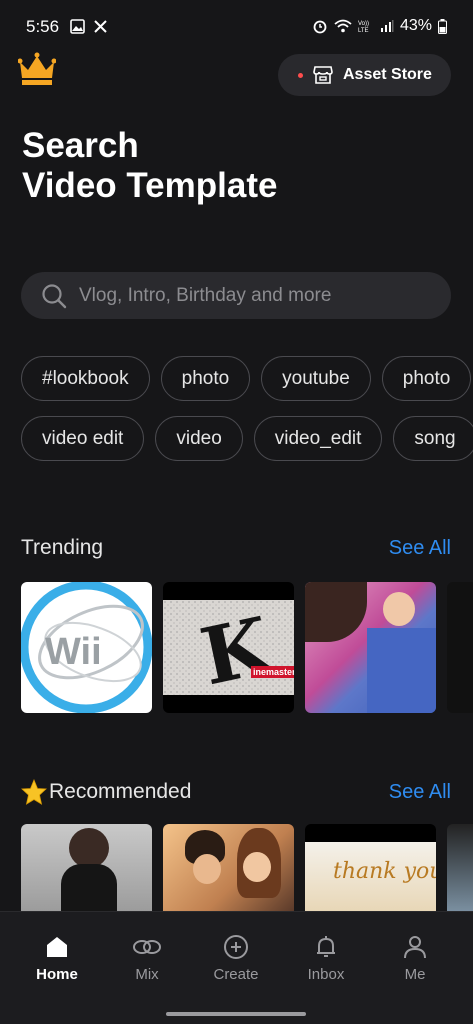 This screenshot has width=473, height=1024. I want to click on search-placeholder: Vlog, Intro, Birthday and more, so click(205, 295).